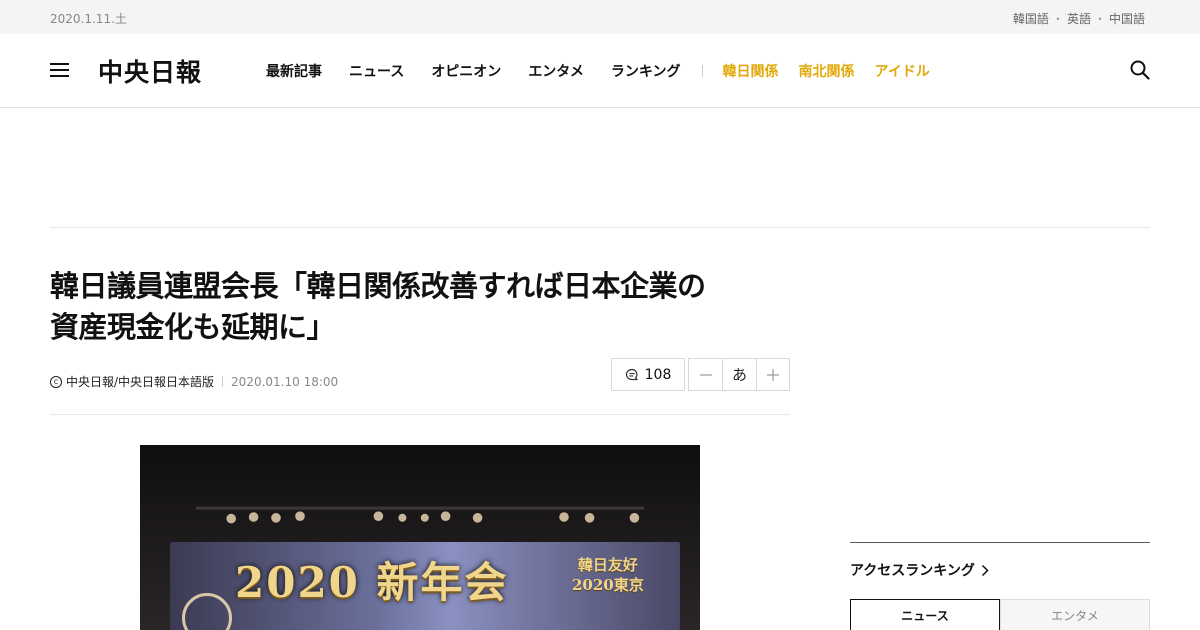 Image resolution: width=1200 pixels, height=630 pixels. Describe the element at coordinates (1000, 542) in the screenshot. I see `ranking-divider` at that location.